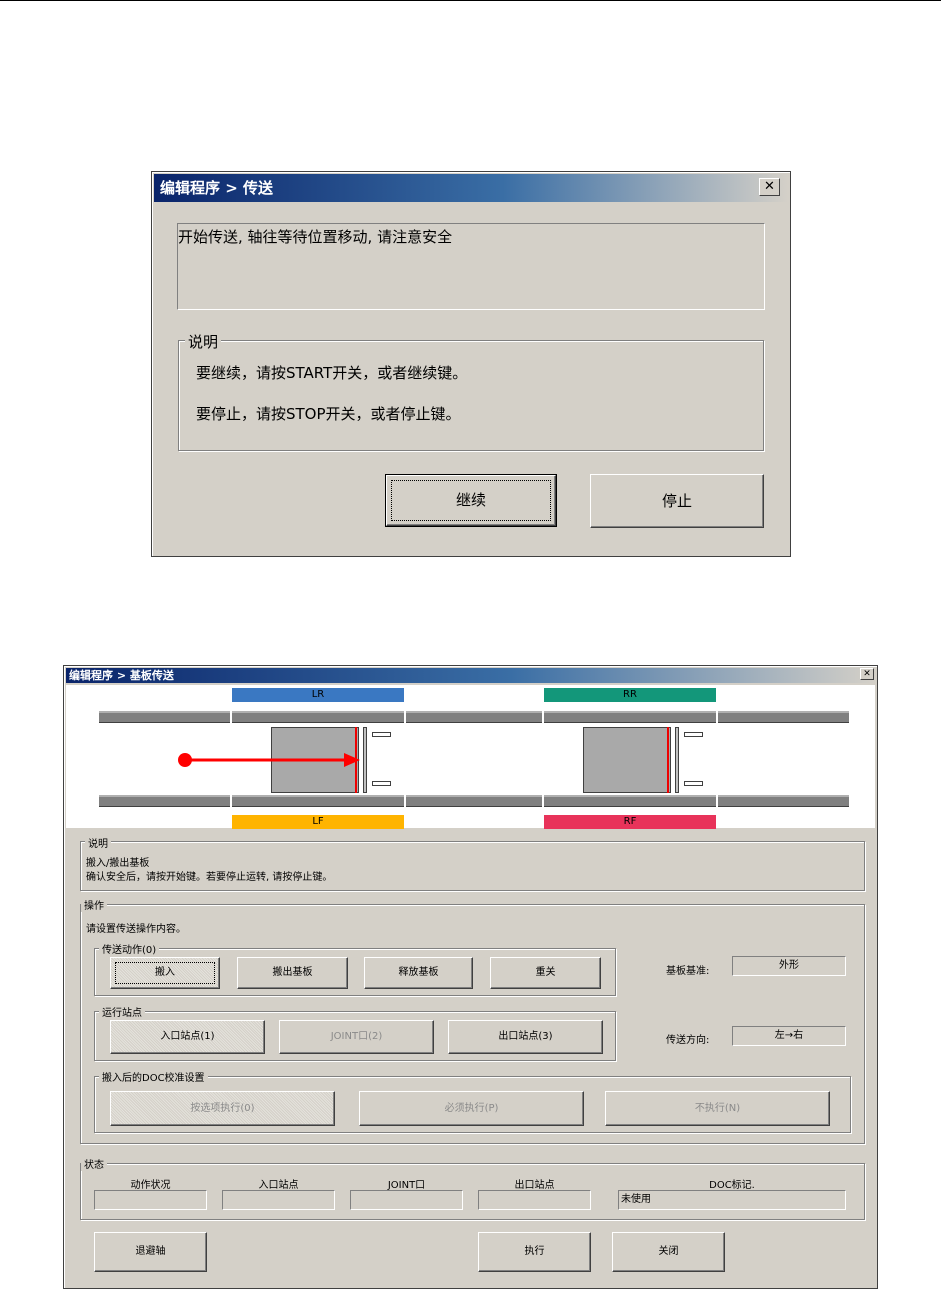 This screenshot has height=1289, width=941. What do you see at coordinates (332, 373) in the screenshot?
I see `explain-line-continue: 要继续，请按START开关，或者继续键。` at bounding box center [332, 373].